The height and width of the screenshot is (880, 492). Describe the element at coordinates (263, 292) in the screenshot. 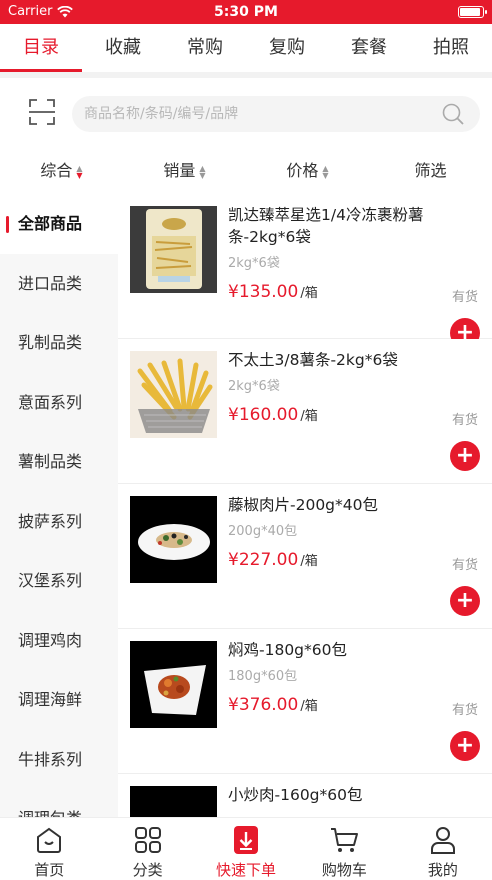

I see `price-value: ¥135.00` at that location.